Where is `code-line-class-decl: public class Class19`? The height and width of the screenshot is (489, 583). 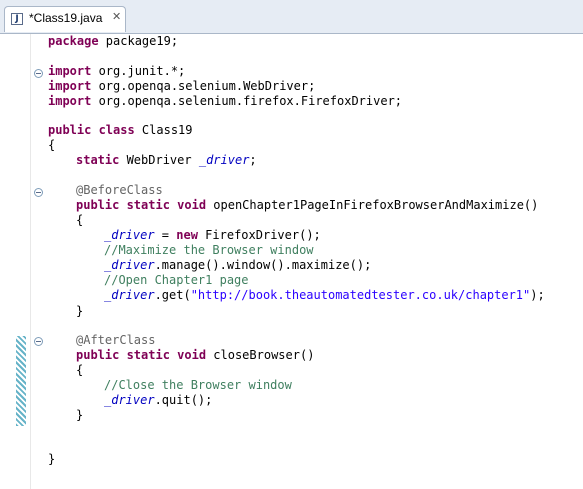 code-line-class-decl: public class Class19 is located at coordinates (120, 130).